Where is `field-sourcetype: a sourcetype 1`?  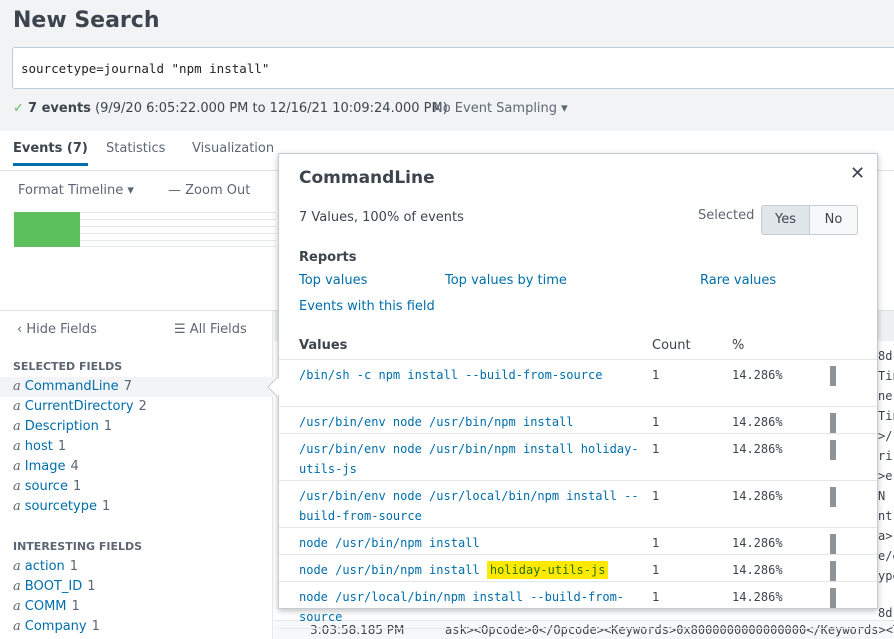
field-sourcetype: a sourcetype 1 is located at coordinates (136, 507).